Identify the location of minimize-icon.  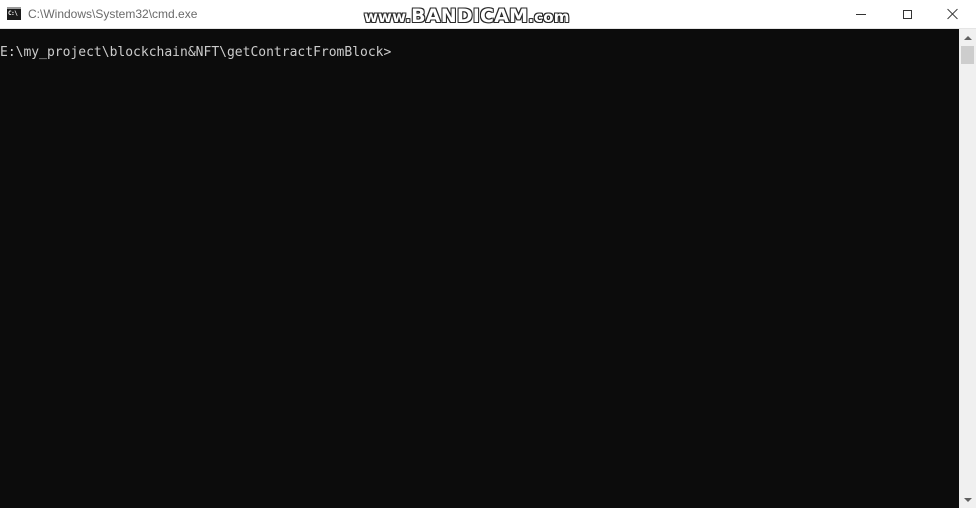
(861, 14).